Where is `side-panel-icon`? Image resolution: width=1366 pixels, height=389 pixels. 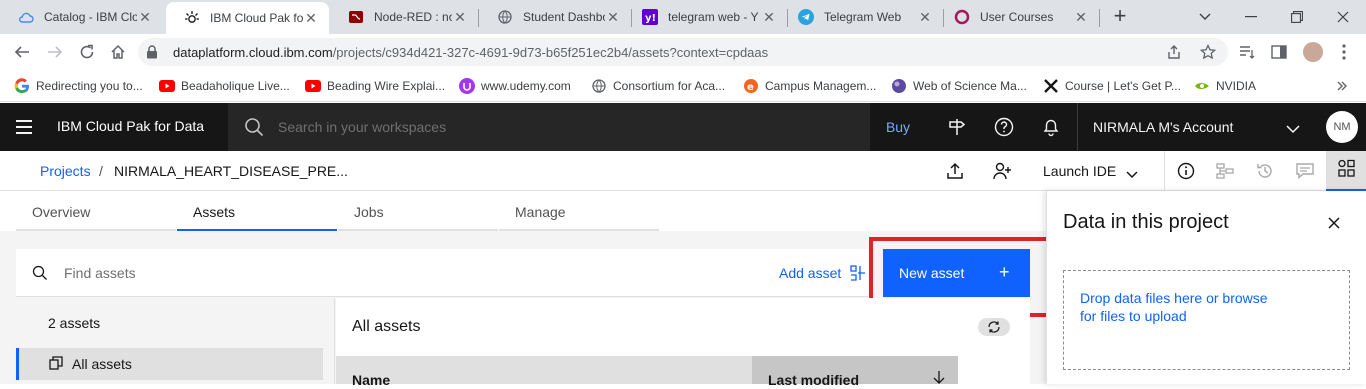 side-panel-icon is located at coordinates (1279, 52).